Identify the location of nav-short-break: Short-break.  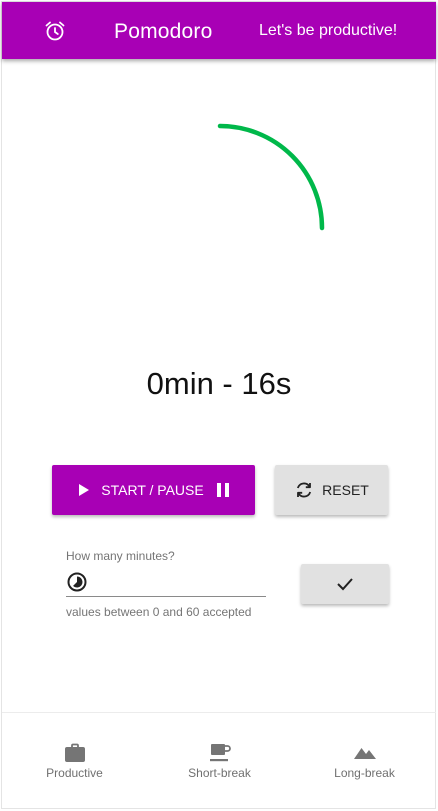
(219, 761).